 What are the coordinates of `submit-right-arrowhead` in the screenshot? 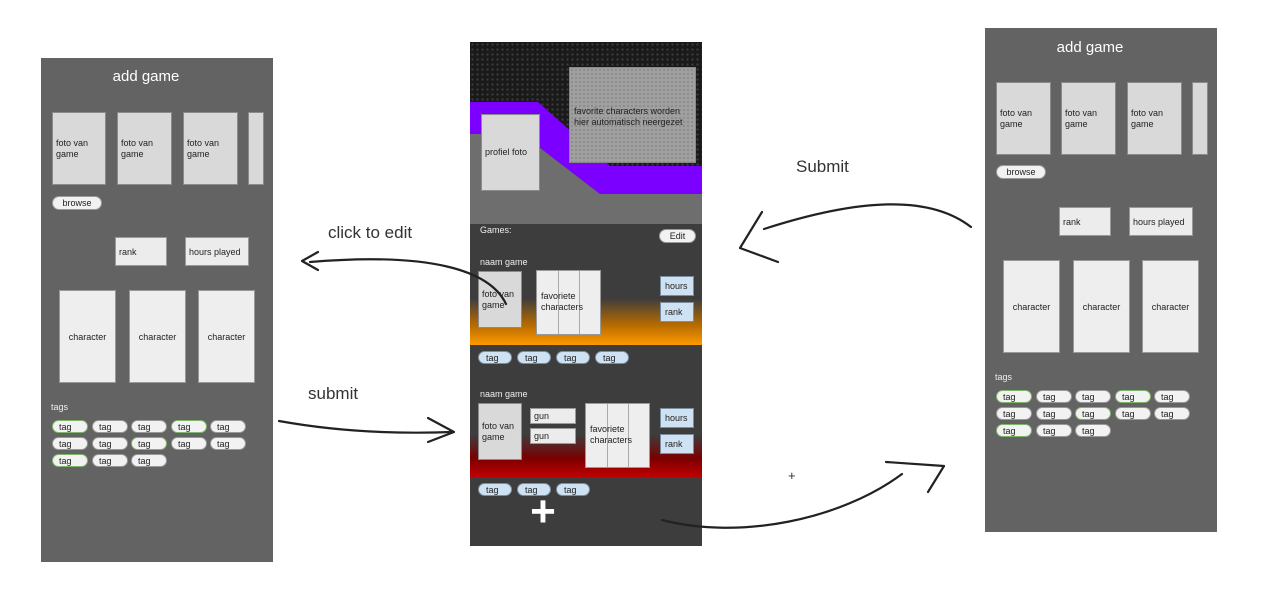 It's located at (759, 237).